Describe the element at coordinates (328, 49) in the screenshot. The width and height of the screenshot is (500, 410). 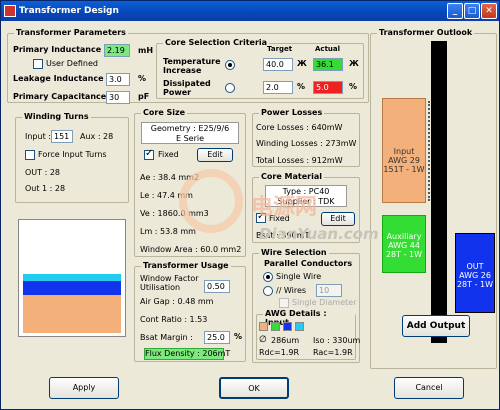
I see `actual-header: Actual` at that location.